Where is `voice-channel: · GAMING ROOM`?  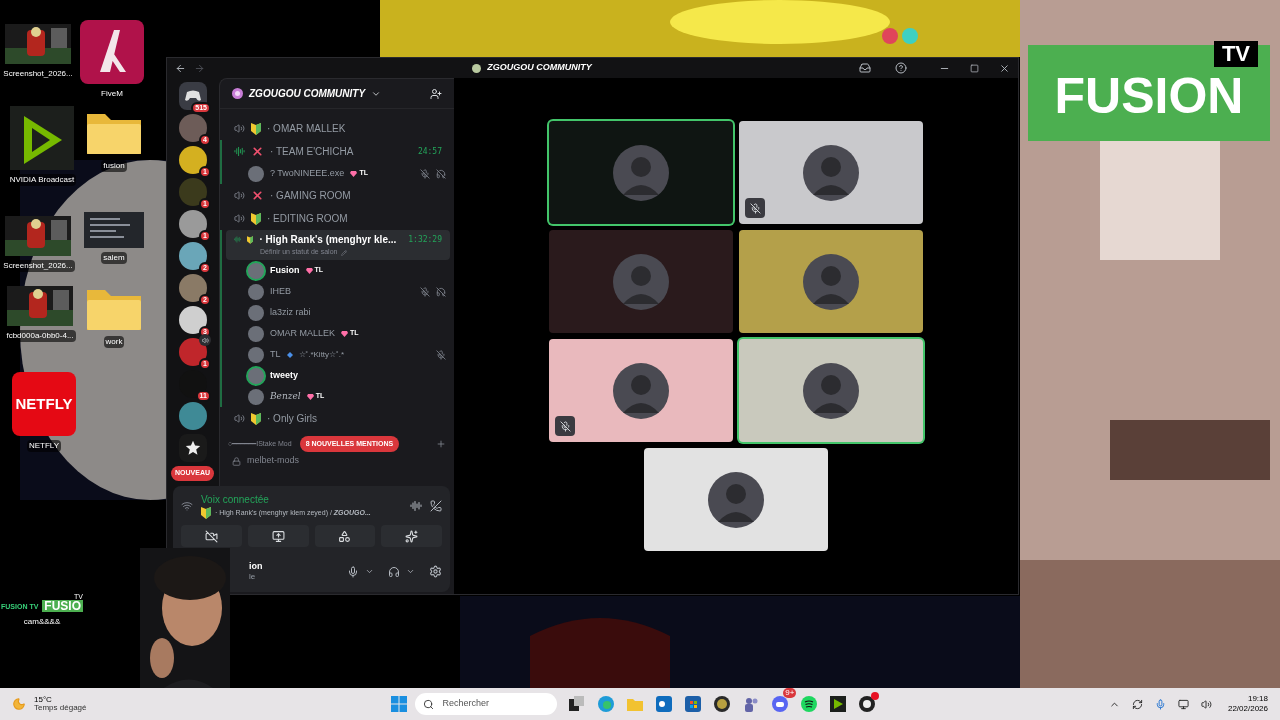 voice-channel: · GAMING ROOM is located at coordinates (338, 195).